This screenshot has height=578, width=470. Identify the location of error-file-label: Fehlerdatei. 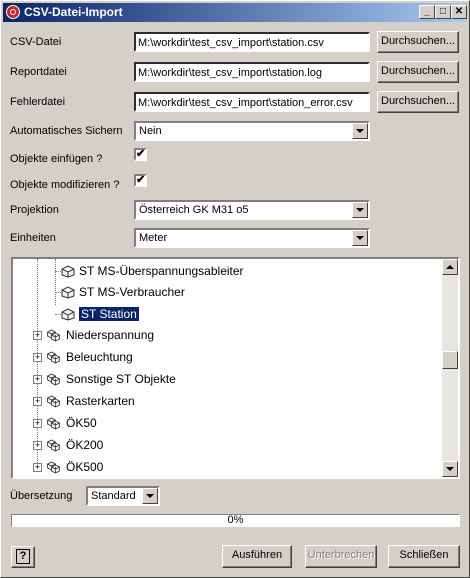
(38, 102).